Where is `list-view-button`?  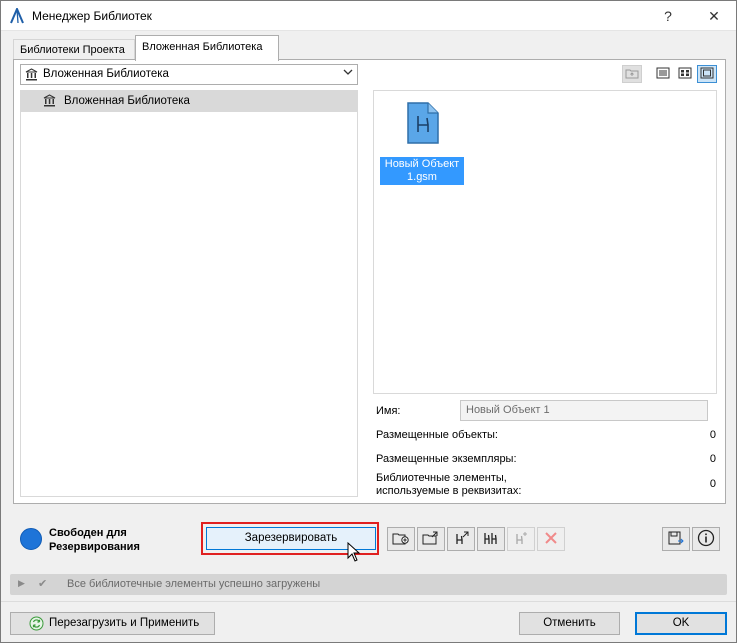
list-view-button is located at coordinates (663, 74).